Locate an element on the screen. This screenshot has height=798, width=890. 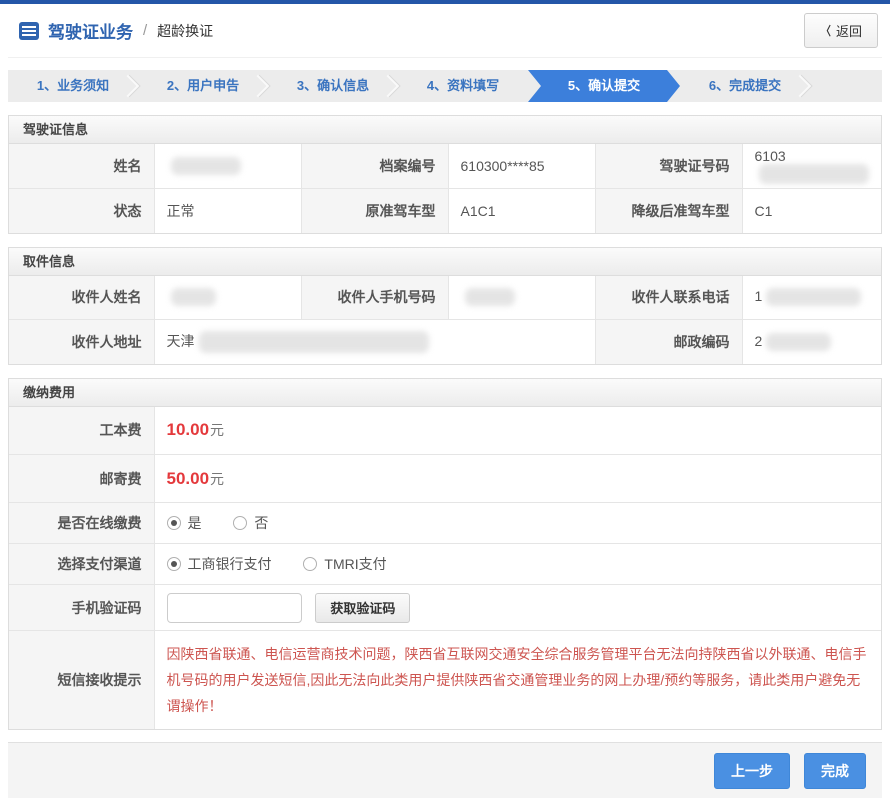
field-value: 6103 is located at coordinates (811, 166).